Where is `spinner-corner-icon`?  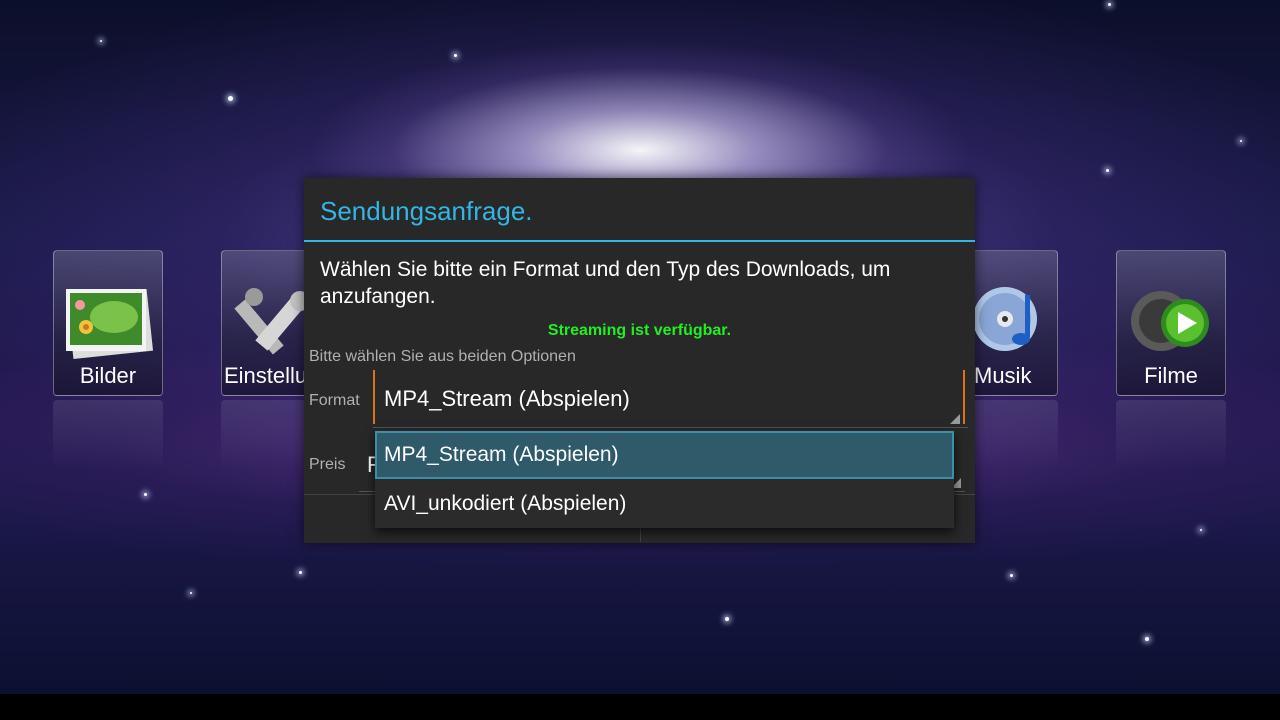 spinner-corner-icon is located at coordinates (955, 419).